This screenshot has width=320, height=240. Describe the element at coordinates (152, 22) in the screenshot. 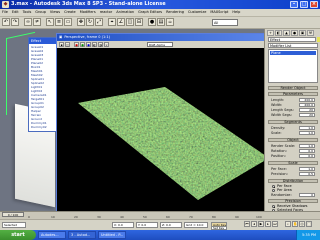

I see `material-editor-button: ●` at that location.